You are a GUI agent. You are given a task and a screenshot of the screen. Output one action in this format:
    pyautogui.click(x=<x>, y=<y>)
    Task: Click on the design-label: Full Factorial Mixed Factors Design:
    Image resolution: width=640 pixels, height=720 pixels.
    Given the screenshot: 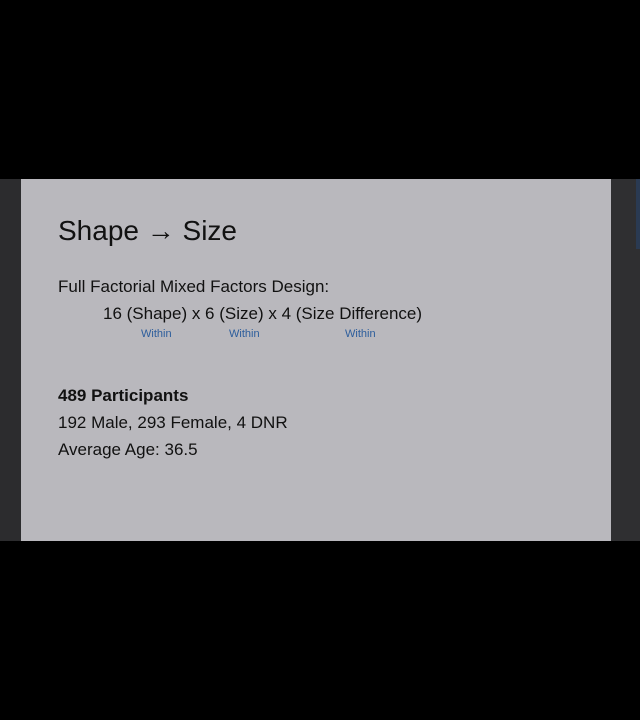 What is the action you would take?
    pyautogui.click(x=194, y=286)
    